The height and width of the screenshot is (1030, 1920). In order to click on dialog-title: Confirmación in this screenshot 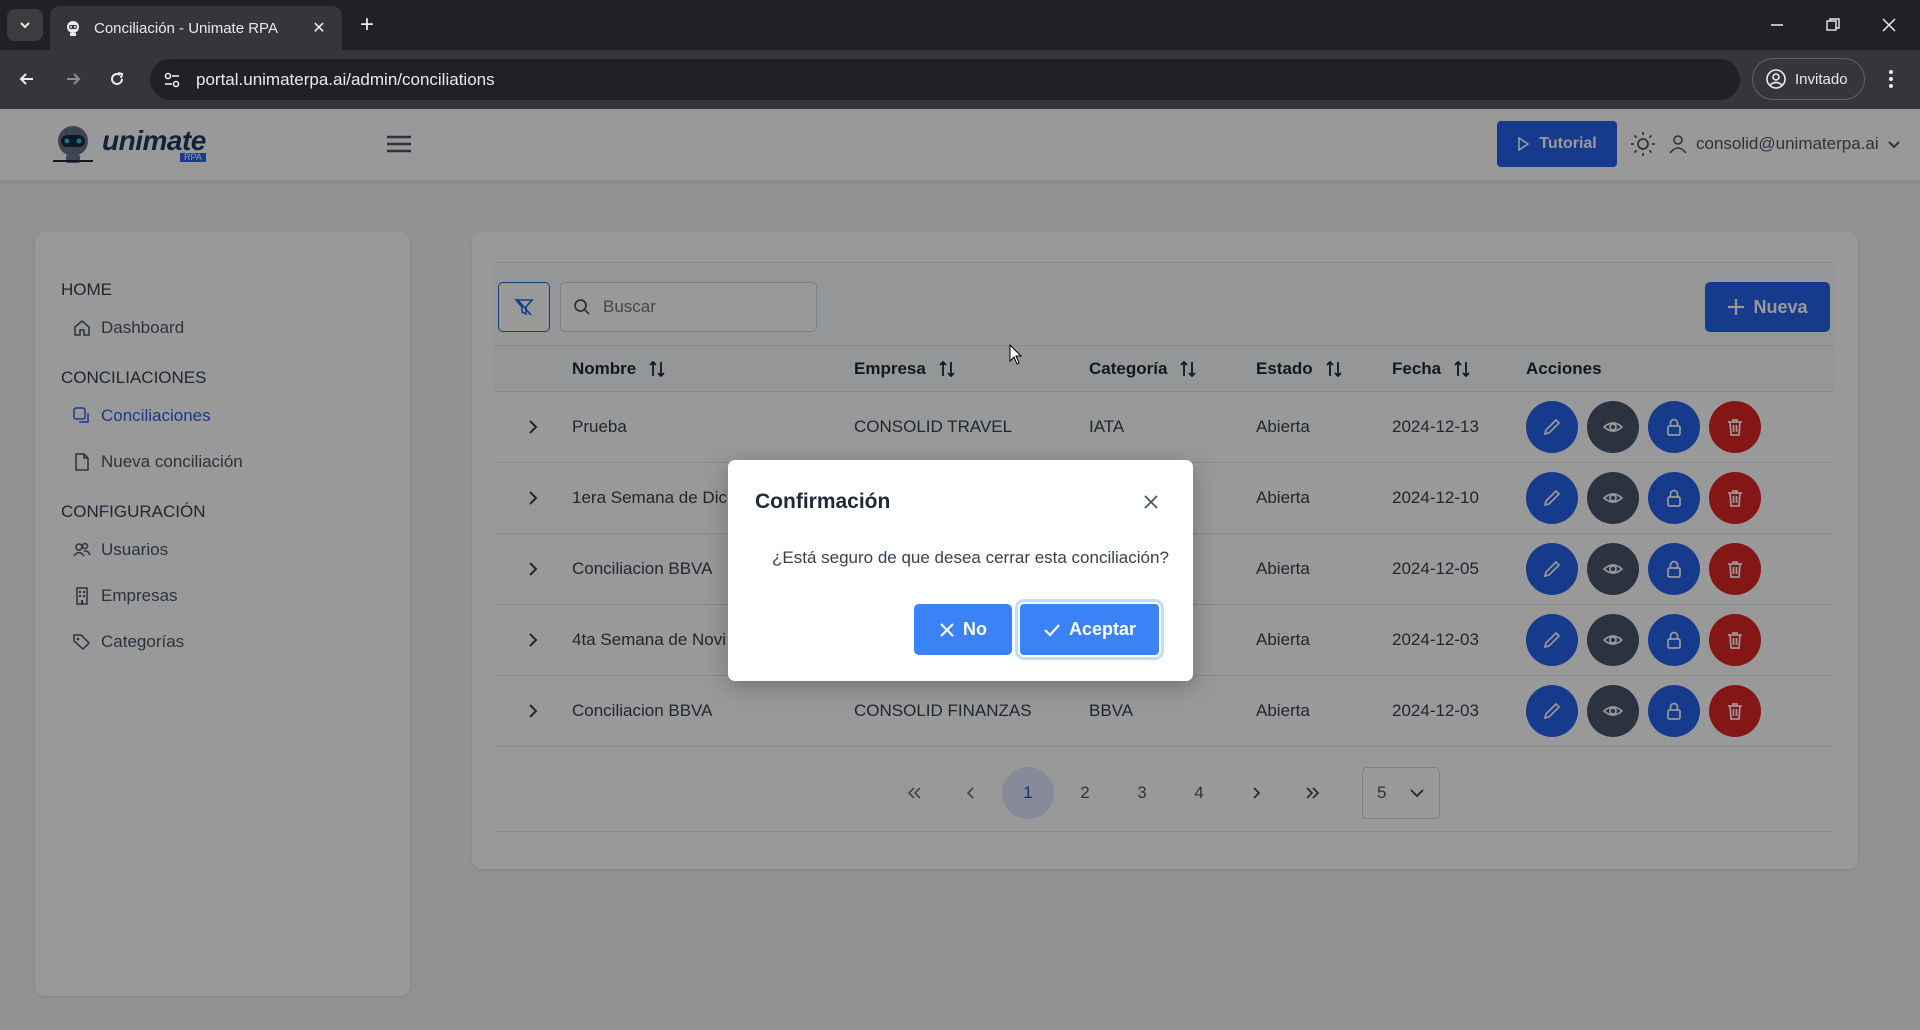, I will do `click(823, 501)`.